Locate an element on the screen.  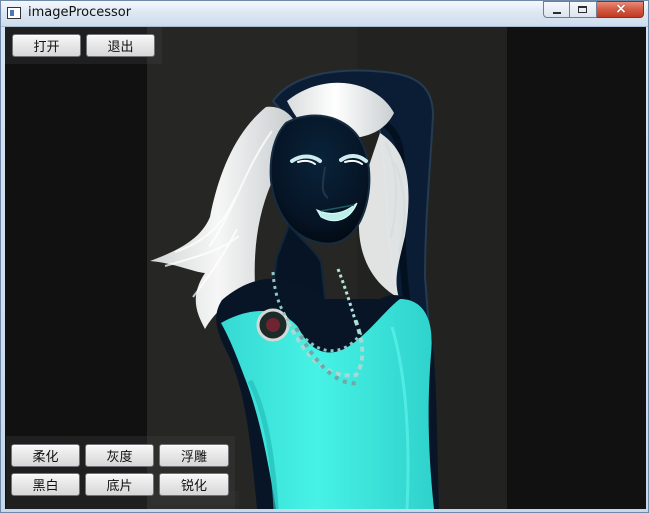
window-caption-buttons: × is located at coordinates (593, 10).